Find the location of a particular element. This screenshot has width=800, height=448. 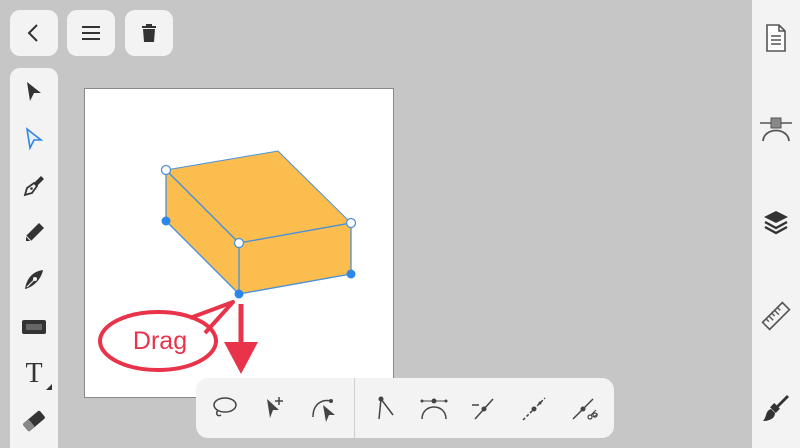

corner-point-icon is located at coordinates (386, 408).